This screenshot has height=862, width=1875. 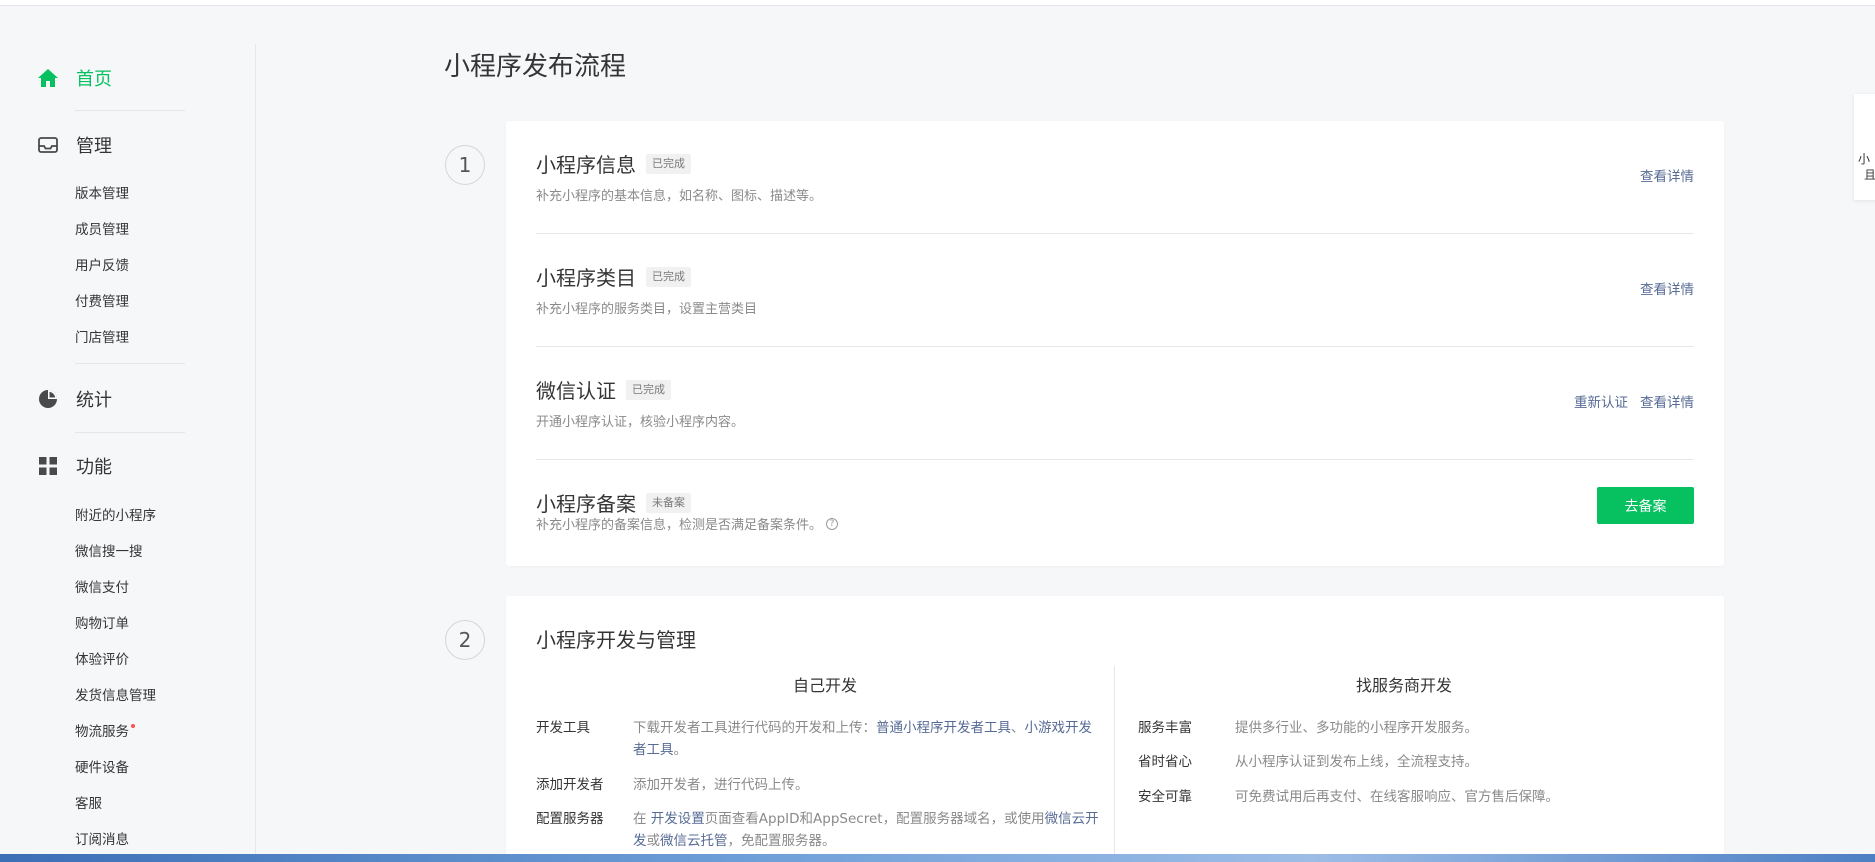 I want to click on item-value: 可免费试用后再支付、在线客服响应、官方售后保障。, so click(x=1397, y=797).